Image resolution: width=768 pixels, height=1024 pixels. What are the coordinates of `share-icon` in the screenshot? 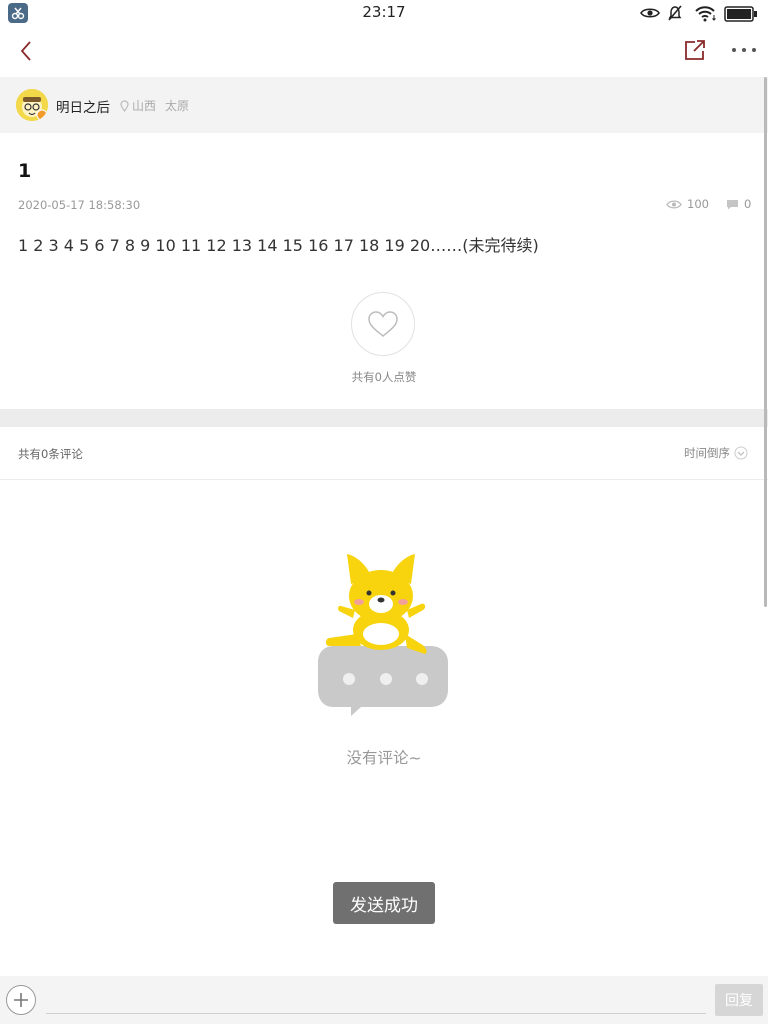 It's located at (695, 50).